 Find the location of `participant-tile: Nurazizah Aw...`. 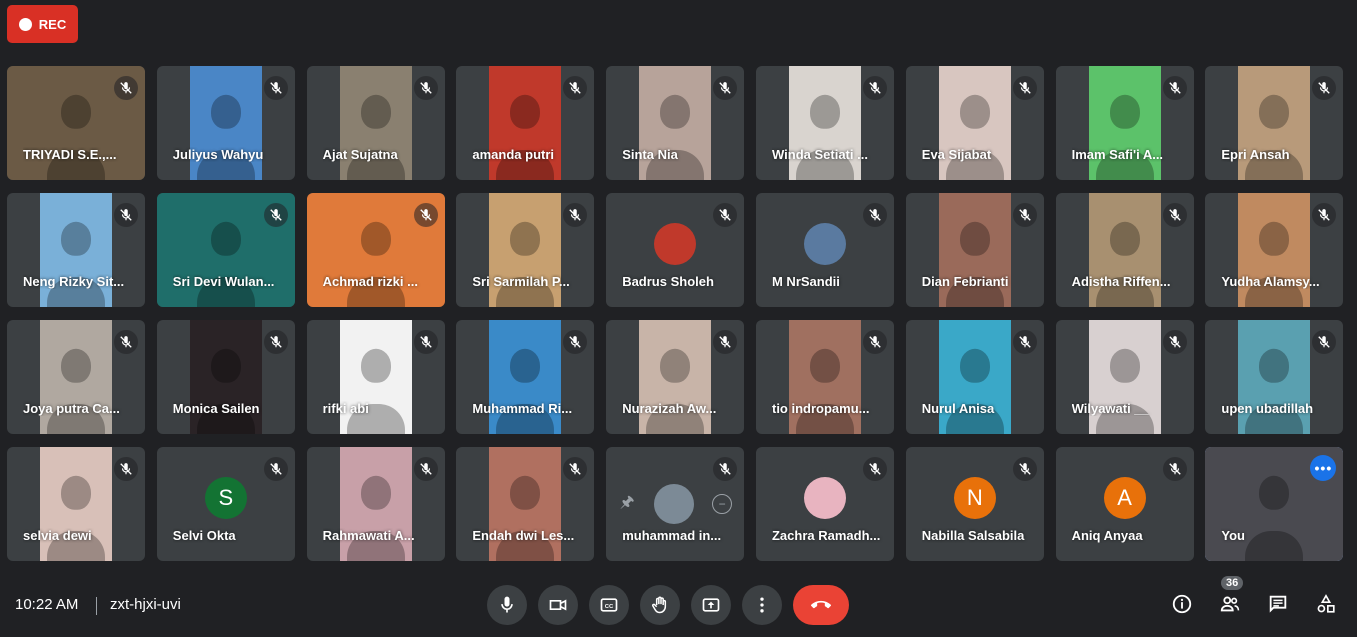

participant-tile: Nurazizah Aw... is located at coordinates (675, 377).